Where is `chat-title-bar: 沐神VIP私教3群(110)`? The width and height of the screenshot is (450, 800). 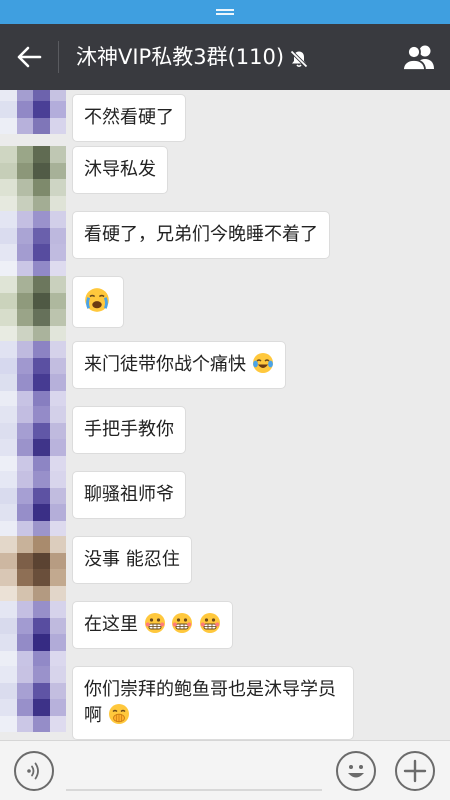 chat-title-bar: 沐神VIP私教3群(110) is located at coordinates (225, 57).